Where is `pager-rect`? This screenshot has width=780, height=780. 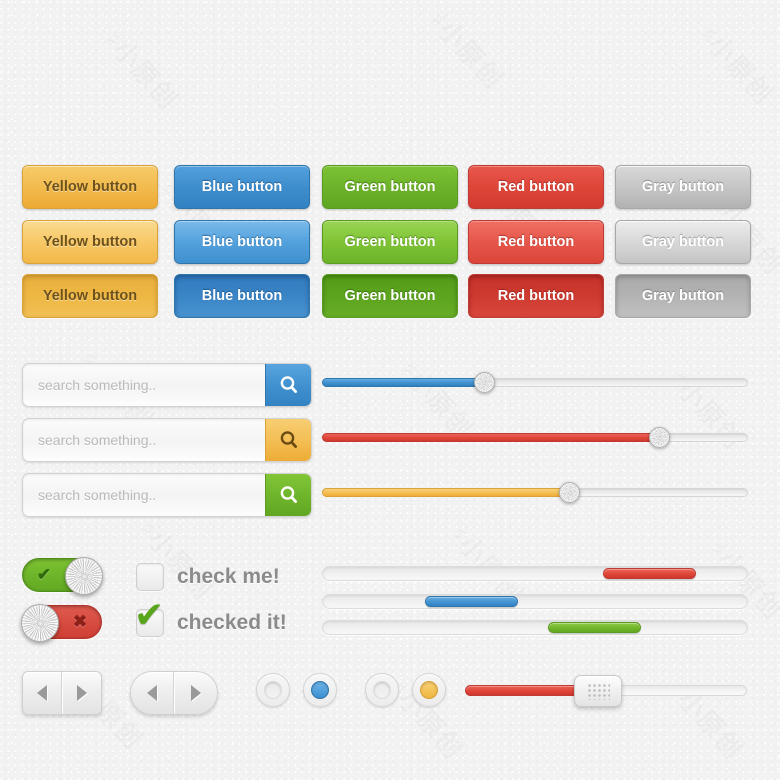 pager-rect is located at coordinates (62, 693).